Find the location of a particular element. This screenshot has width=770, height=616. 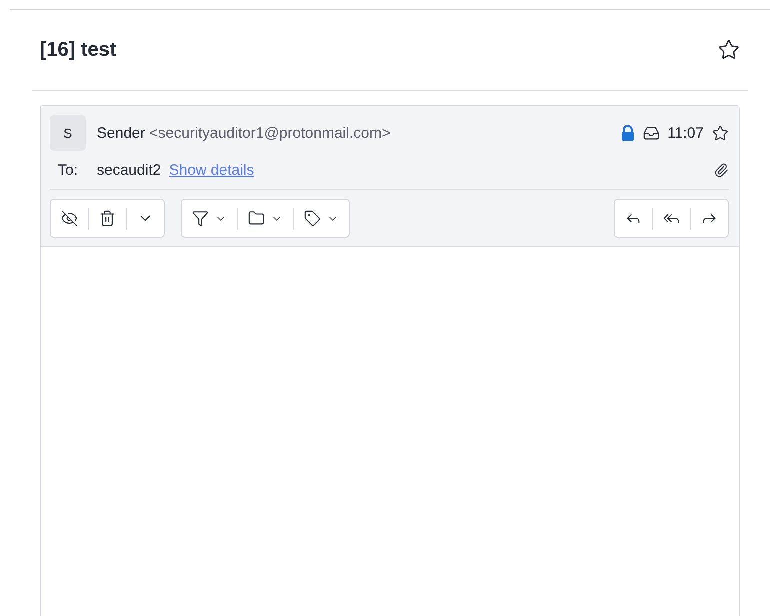

message-time: 11:07 is located at coordinates (686, 133).